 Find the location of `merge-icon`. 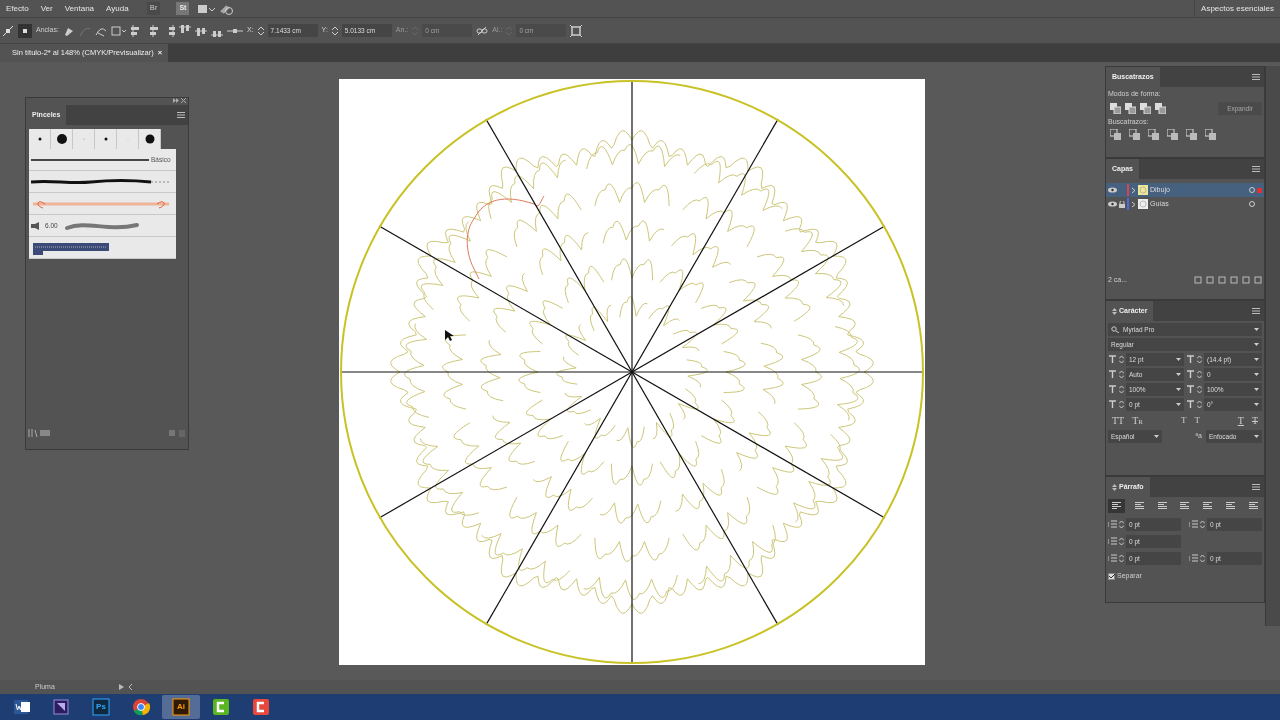

merge-icon is located at coordinates (1153, 134).